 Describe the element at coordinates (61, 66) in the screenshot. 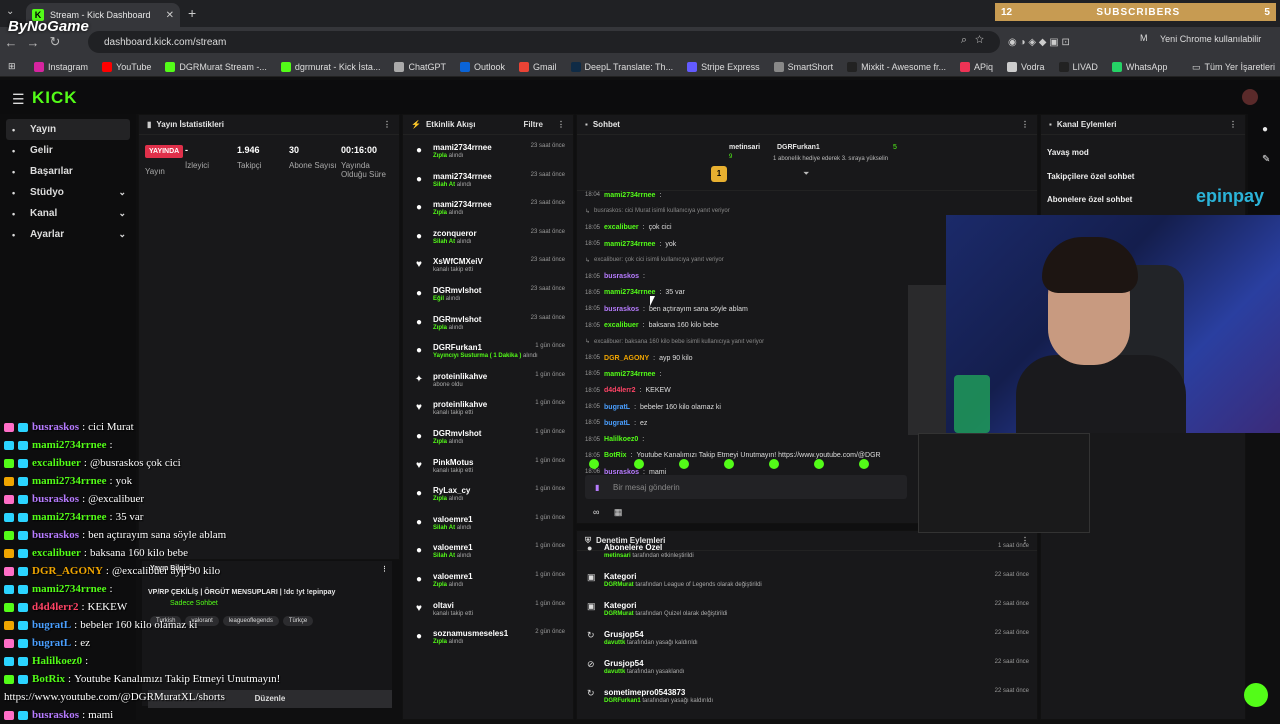

I see `bookmark-0: Instagram` at that location.